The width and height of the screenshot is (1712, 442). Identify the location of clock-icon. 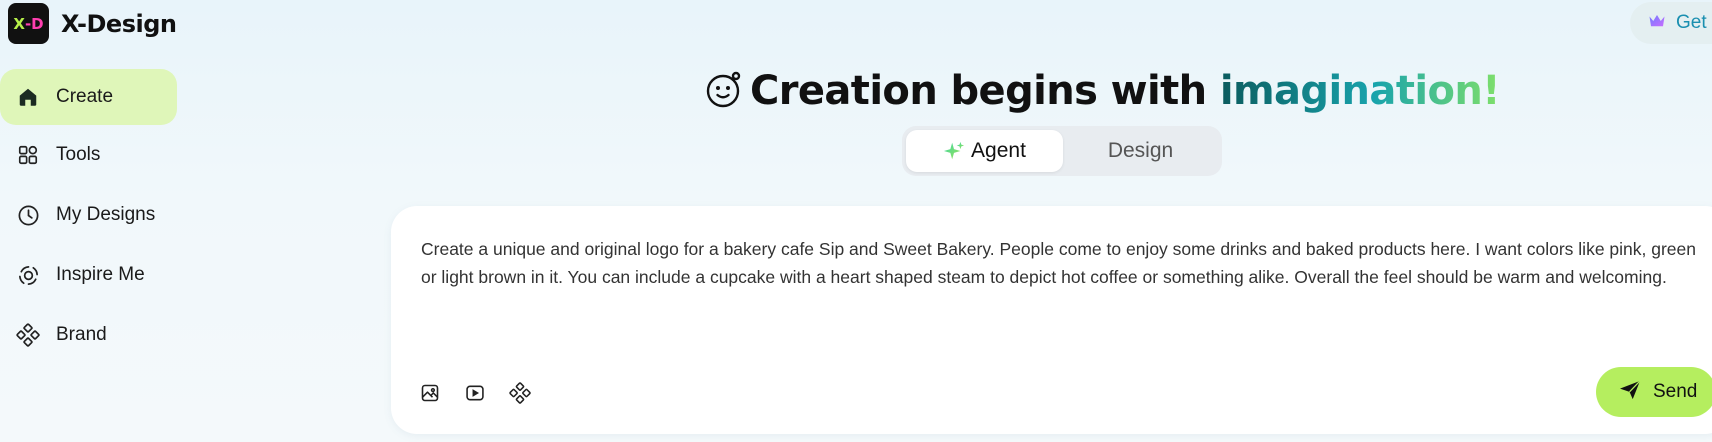
(28, 215).